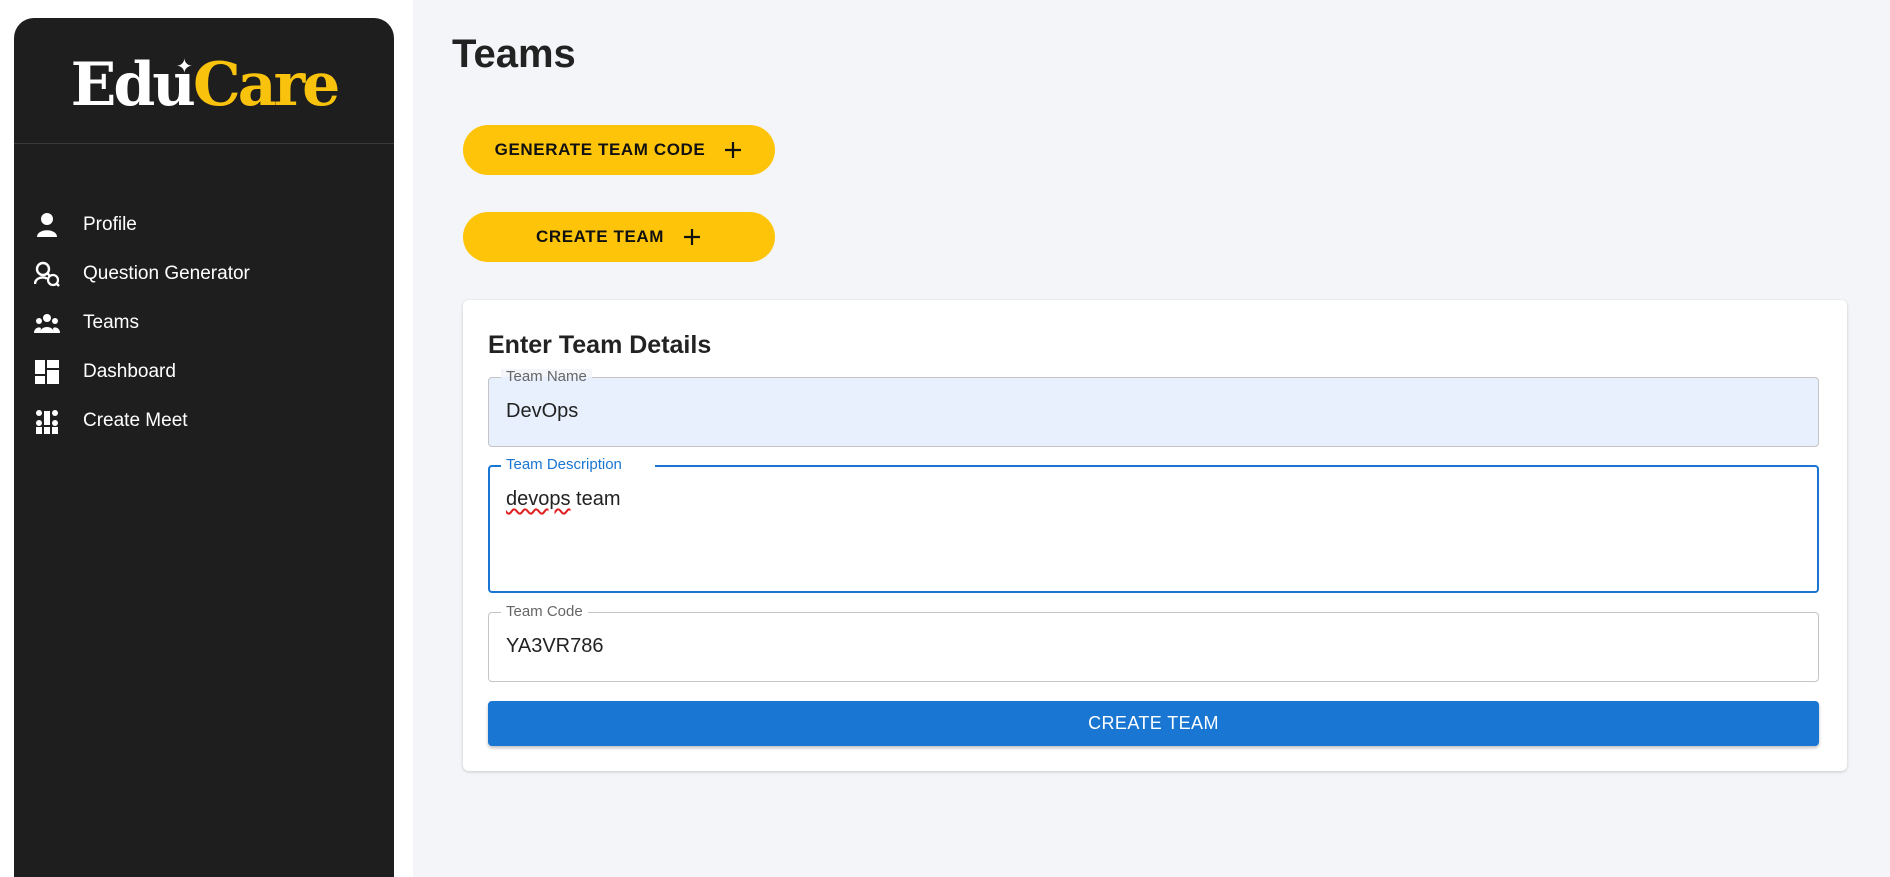 The height and width of the screenshot is (877, 1890). What do you see at coordinates (129, 371) in the screenshot?
I see `sidebar-item-label: Dashboard` at bounding box center [129, 371].